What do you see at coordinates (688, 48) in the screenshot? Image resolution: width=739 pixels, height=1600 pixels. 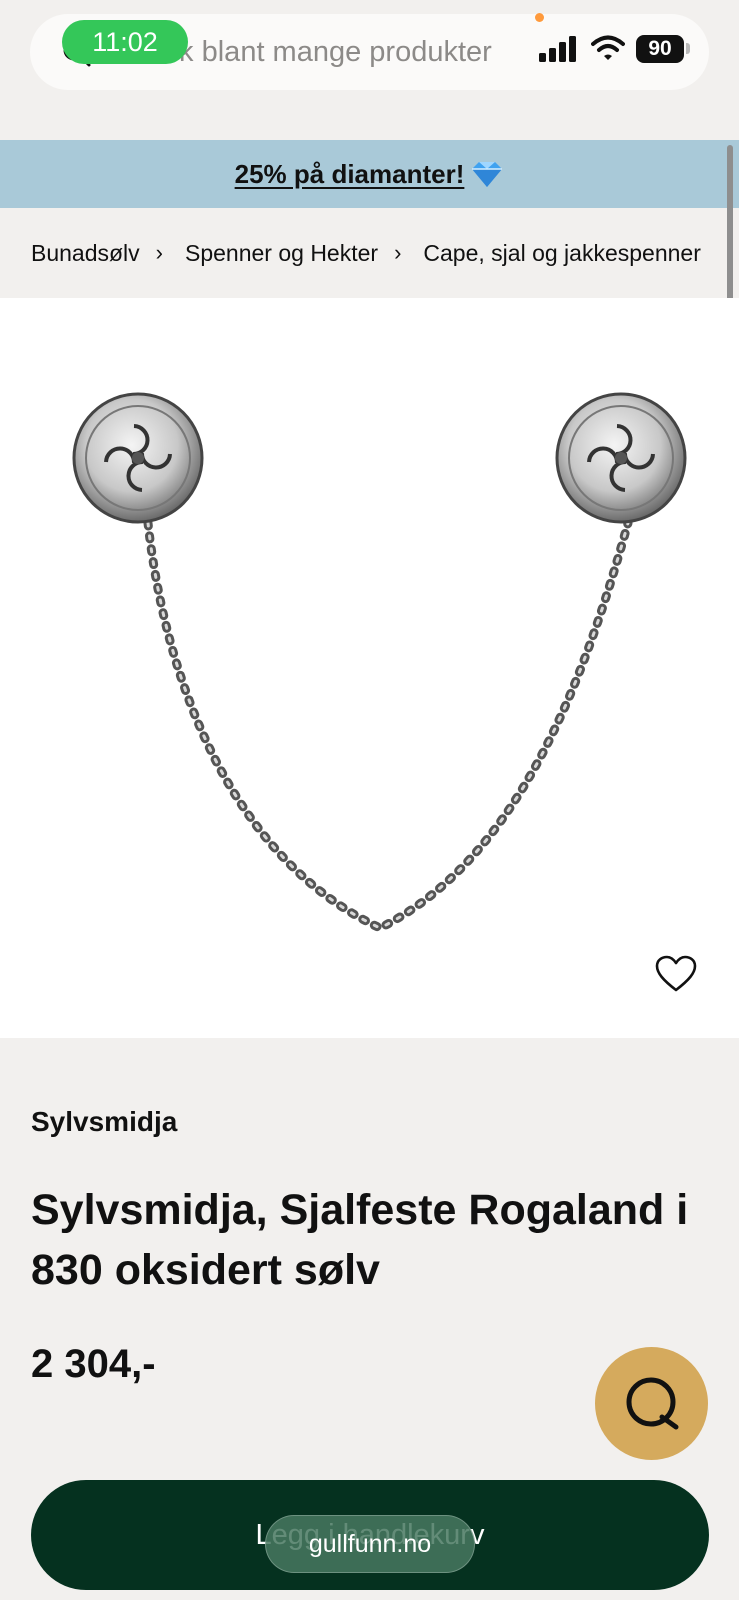 I see `battery-cap` at bounding box center [688, 48].